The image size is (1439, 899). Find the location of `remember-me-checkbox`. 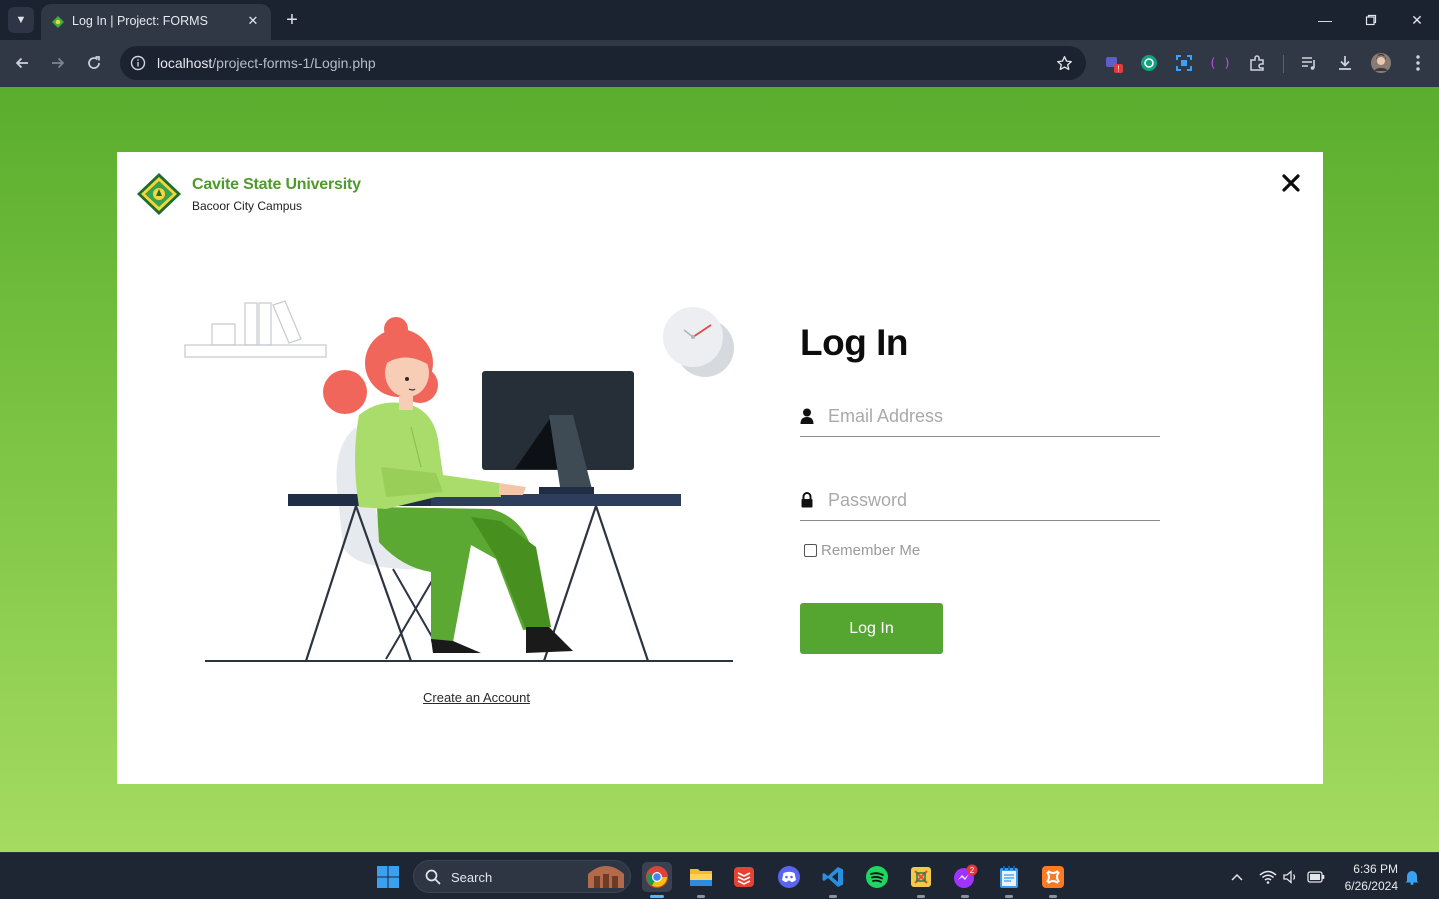

remember-me-checkbox is located at coordinates (810, 550).